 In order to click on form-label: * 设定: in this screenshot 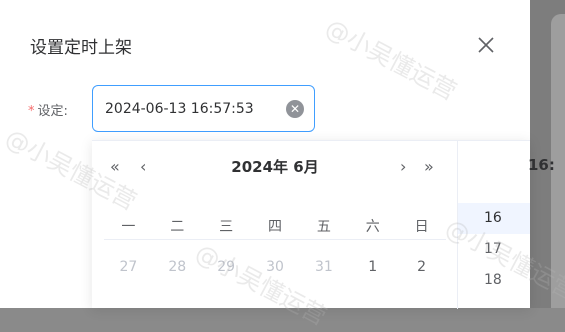, I will do `click(48, 109)`.